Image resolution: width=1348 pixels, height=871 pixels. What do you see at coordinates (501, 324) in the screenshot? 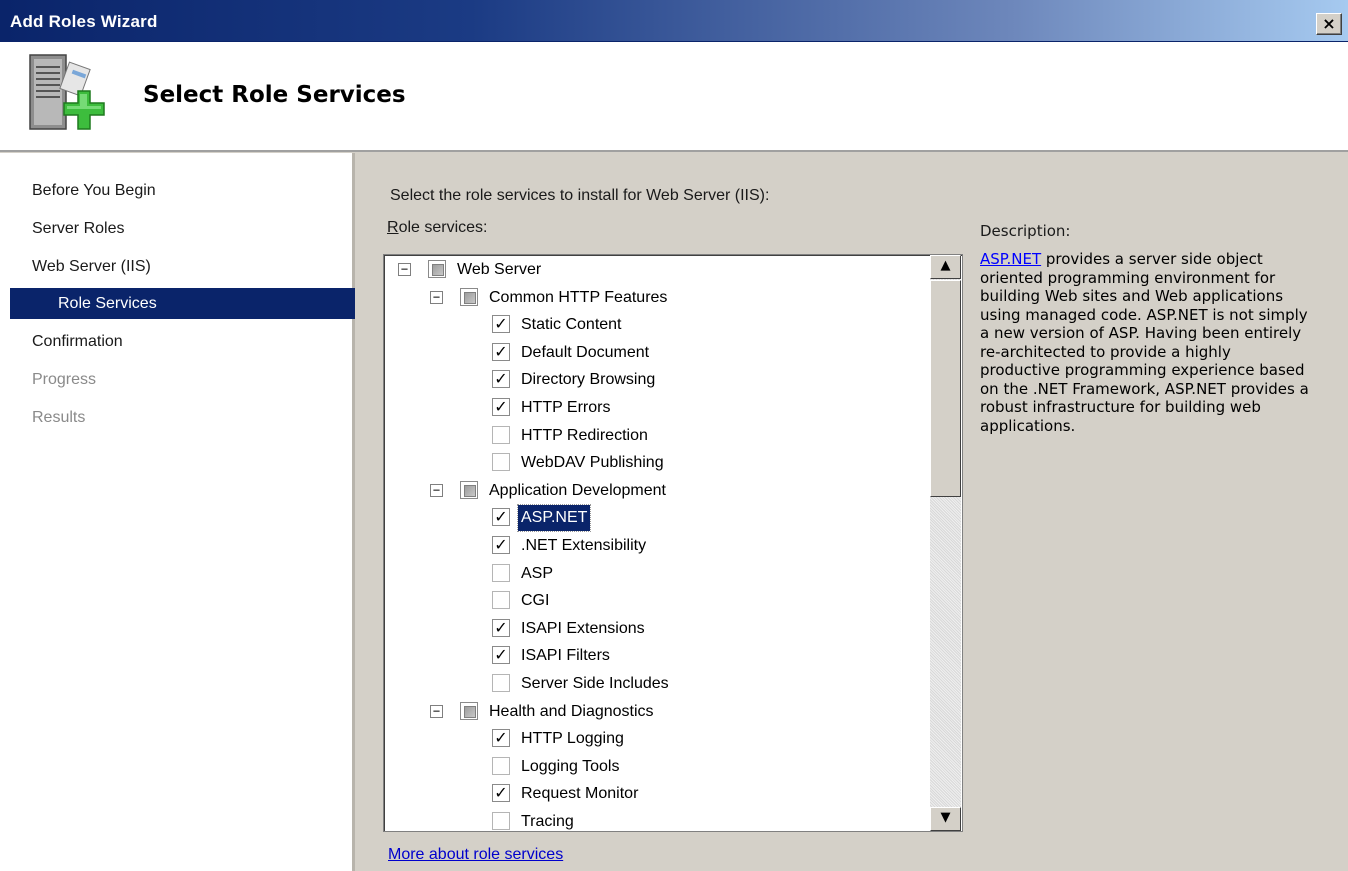
I see `checkbox-static-content: ✓` at bounding box center [501, 324].